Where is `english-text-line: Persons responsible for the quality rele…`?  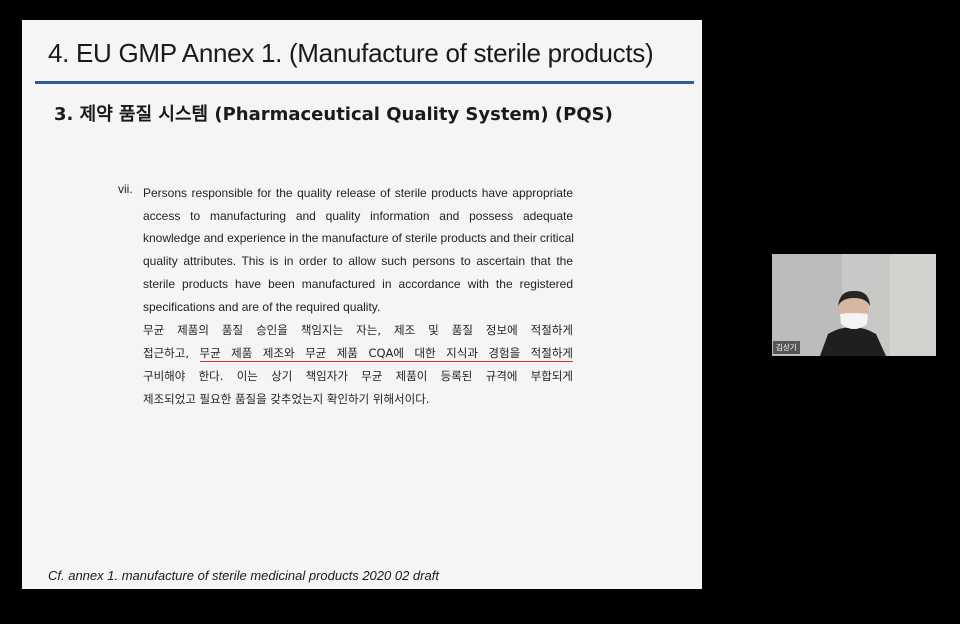
english-text-line: Persons responsible for the quality rele… is located at coordinates (358, 193).